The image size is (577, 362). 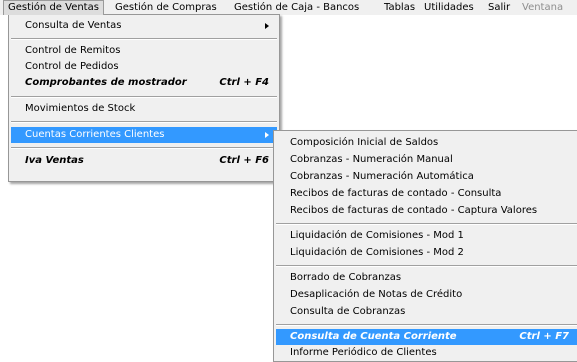 What do you see at coordinates (73, 25) in the screenshot?
I see `menu-item-label: Consulta de Ventas` at bounding box center [73, 25].